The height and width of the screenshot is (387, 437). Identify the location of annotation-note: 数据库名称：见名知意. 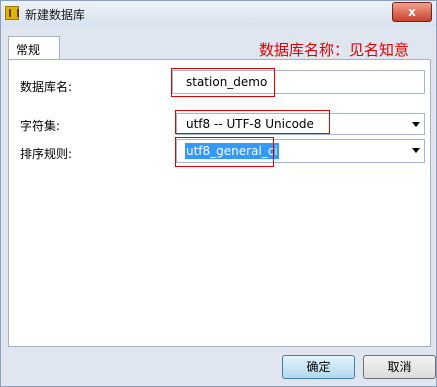
(334, 50).